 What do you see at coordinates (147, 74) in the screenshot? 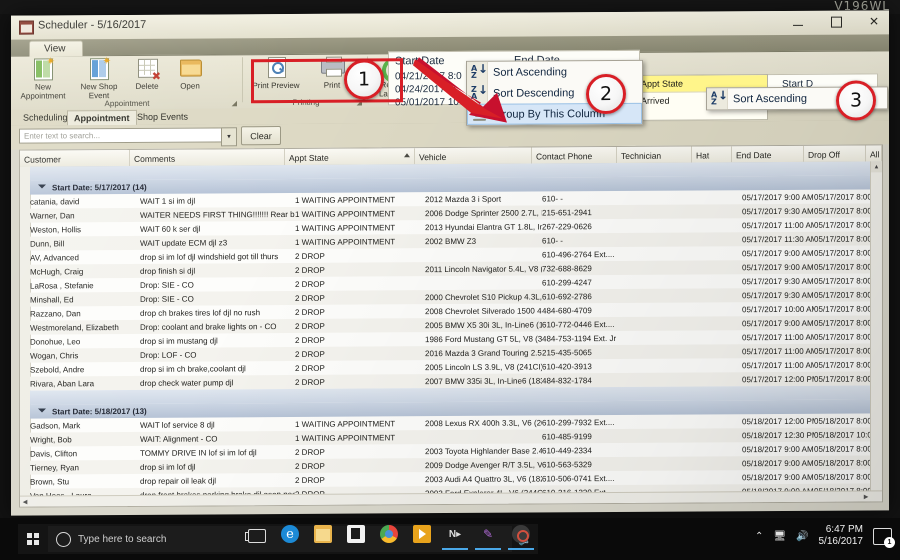
I see `delete-button: ✖ Delete` at bounding box center [147, 74].